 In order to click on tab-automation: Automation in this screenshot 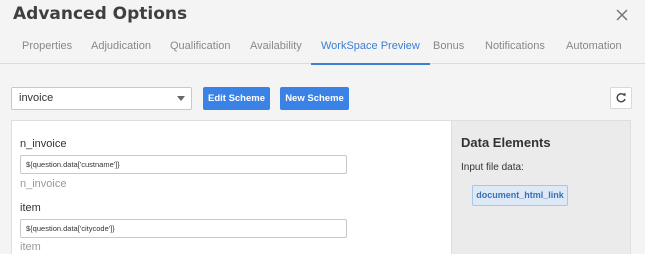, I will do `click(594, 49)`.